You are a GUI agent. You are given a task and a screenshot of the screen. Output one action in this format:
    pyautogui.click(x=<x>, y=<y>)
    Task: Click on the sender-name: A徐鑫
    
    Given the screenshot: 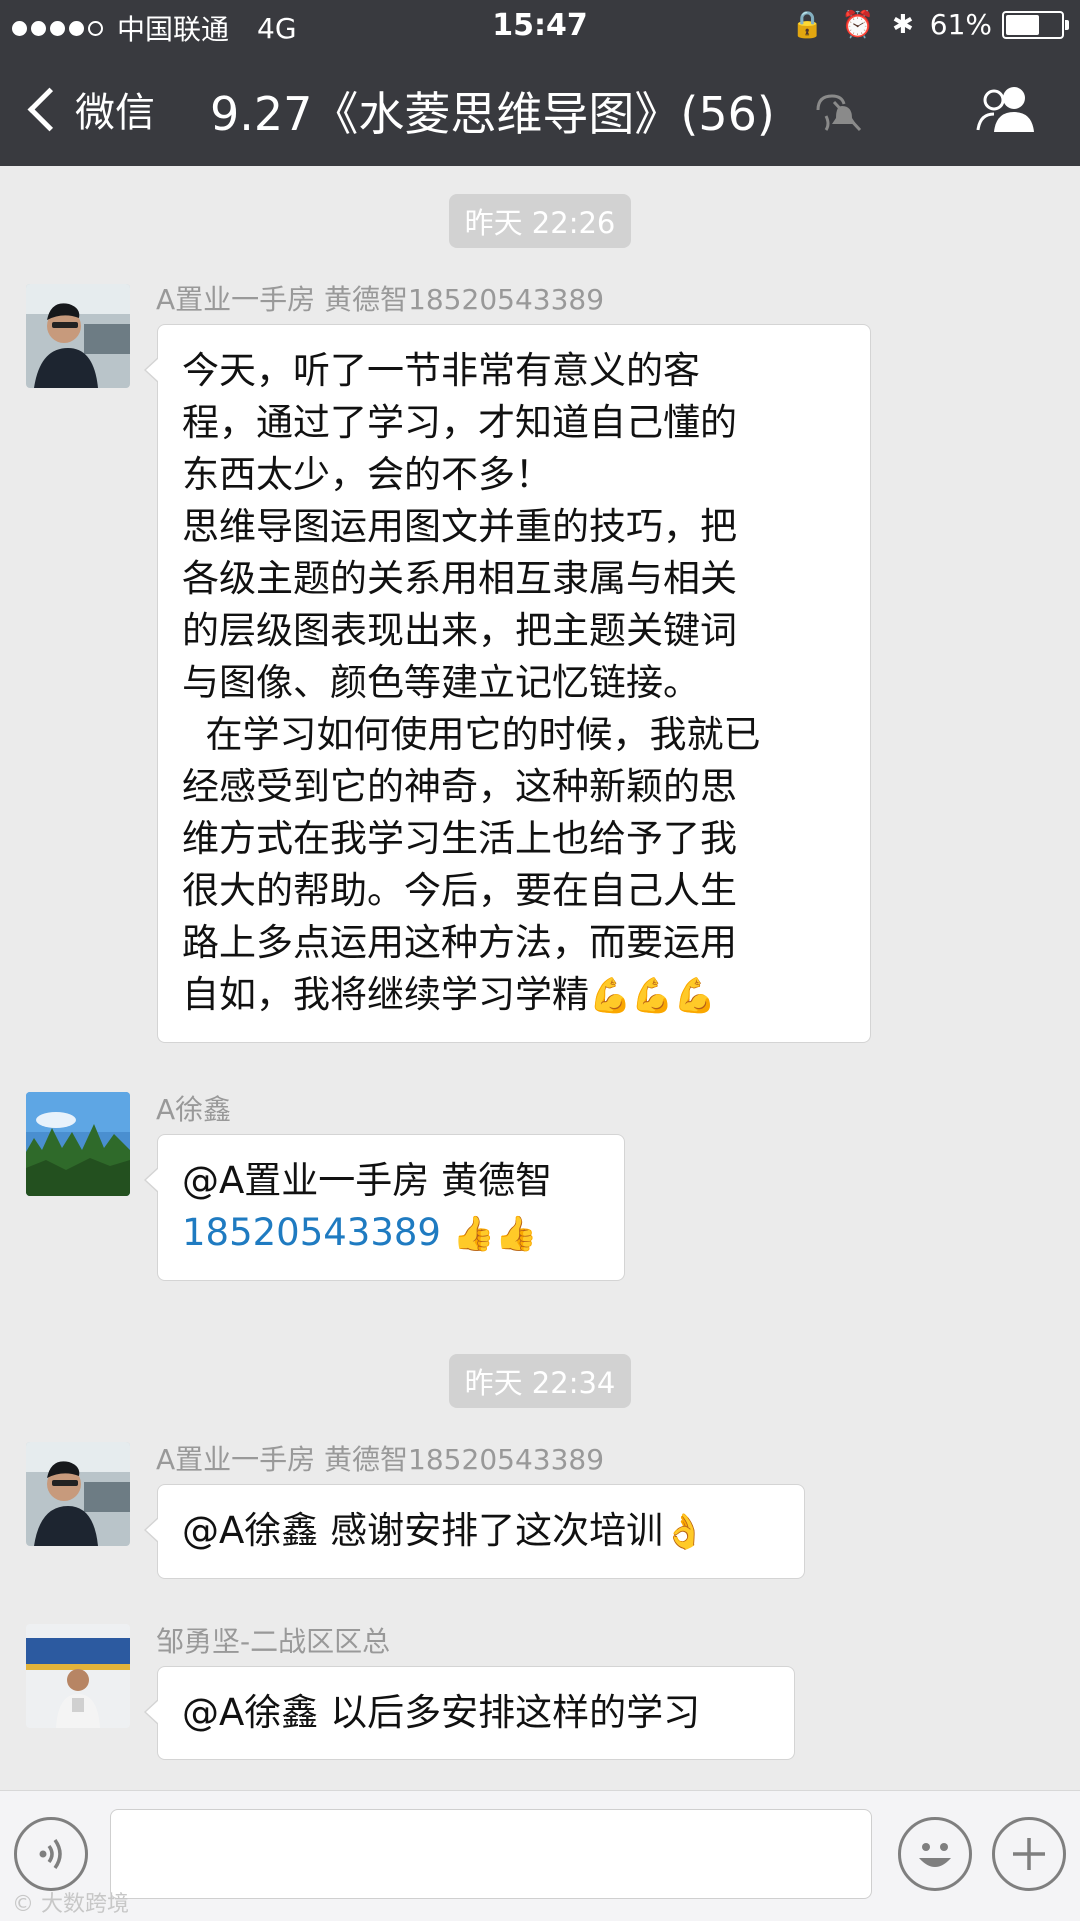 What is the action you would take?
    pyautogui.click(x=194, y=1109)
    